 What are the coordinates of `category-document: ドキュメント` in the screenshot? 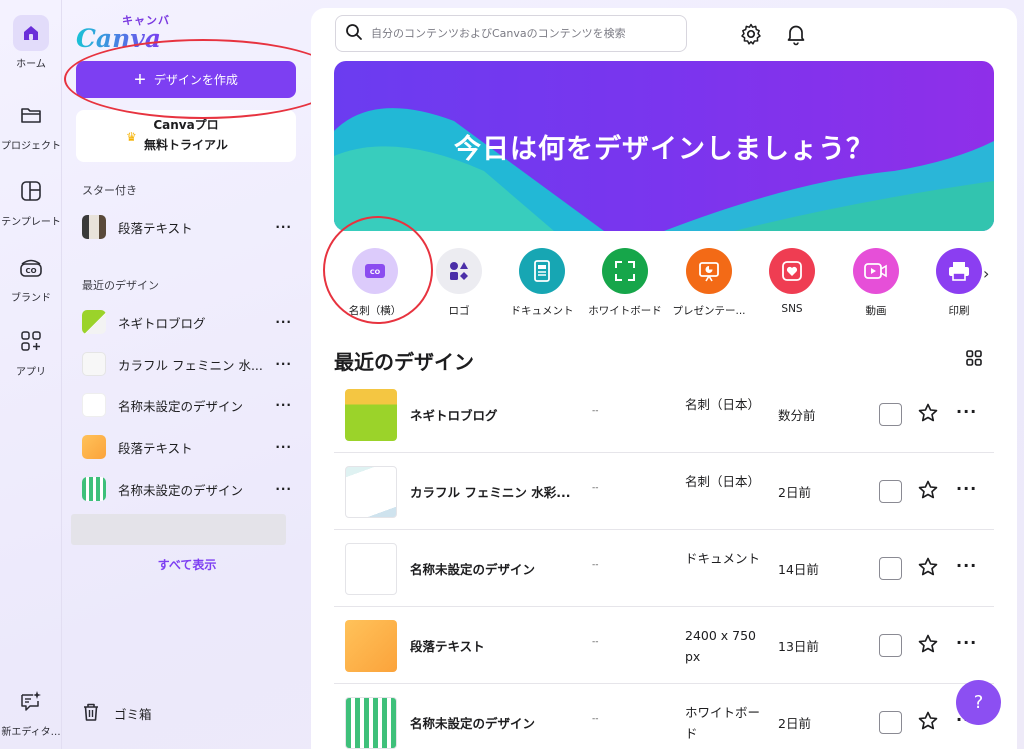 It's located at (542, 283).